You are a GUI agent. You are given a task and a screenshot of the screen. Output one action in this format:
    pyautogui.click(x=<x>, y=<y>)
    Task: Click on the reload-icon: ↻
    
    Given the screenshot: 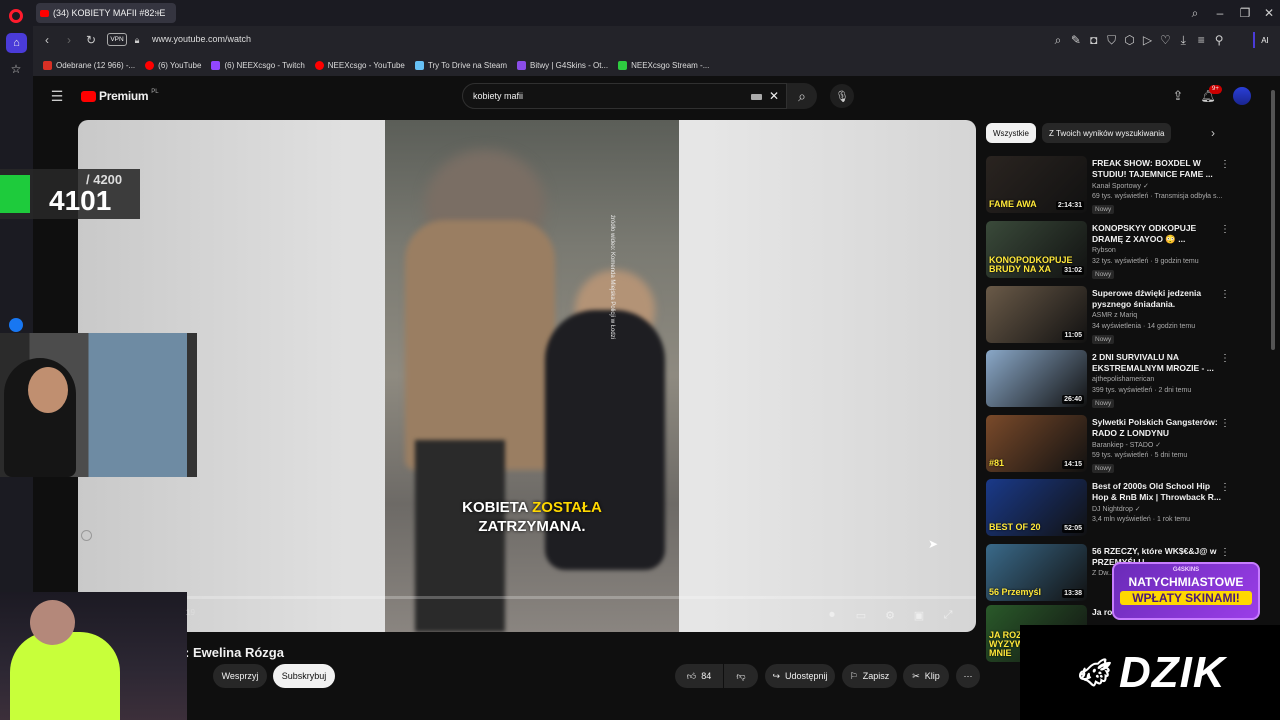 What is the action you would take?
    pyautogui.click(x=91, y=40)
    